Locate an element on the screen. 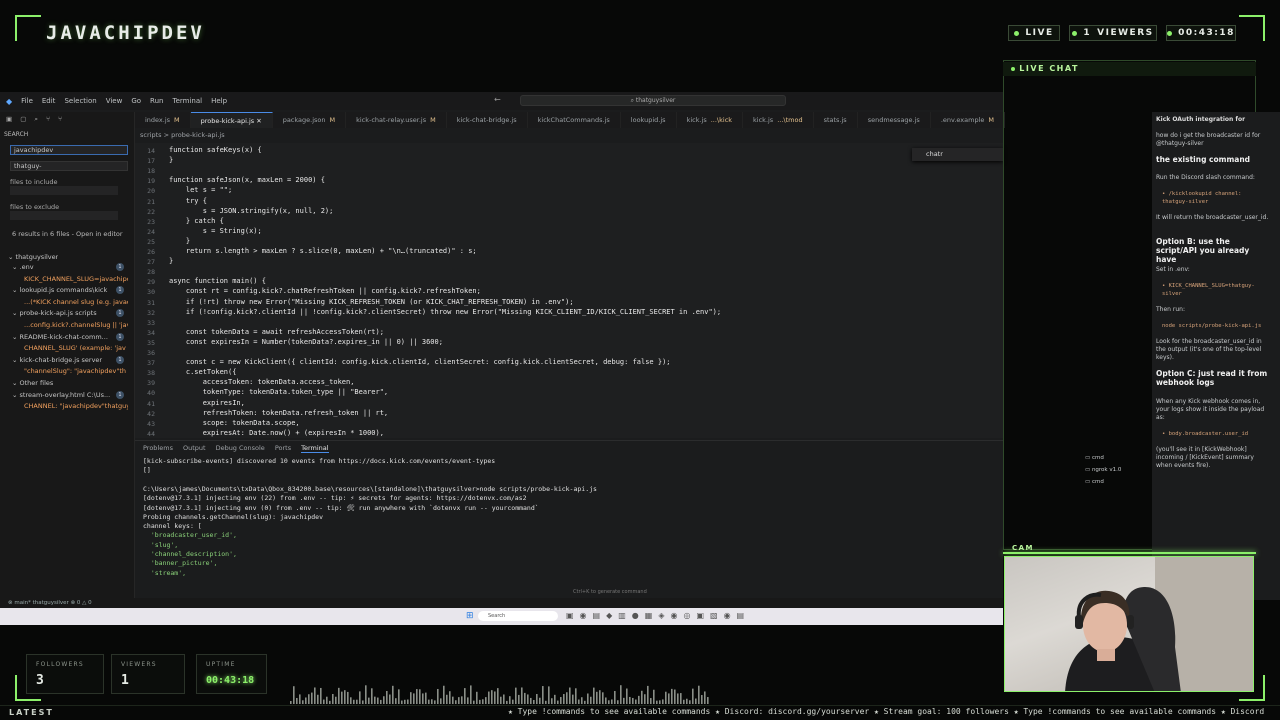 The image size is (1280, 720). tab-modified-mark: M is located at coordinates (332, 120).